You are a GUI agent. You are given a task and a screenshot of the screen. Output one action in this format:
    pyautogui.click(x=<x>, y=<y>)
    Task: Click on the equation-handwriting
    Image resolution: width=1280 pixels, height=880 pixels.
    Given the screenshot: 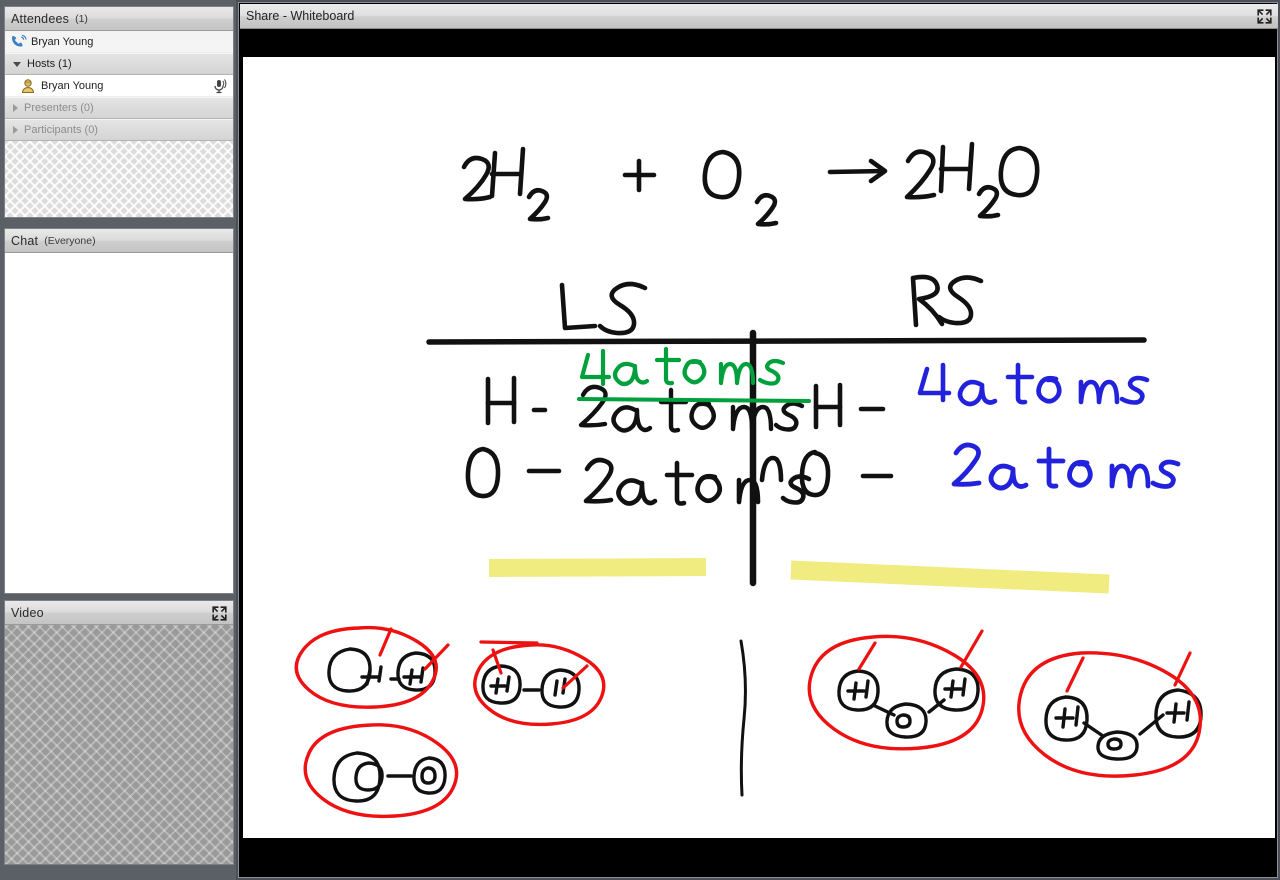 What is the action you would take?
    pyautogui.click(x=750, y=184)
    